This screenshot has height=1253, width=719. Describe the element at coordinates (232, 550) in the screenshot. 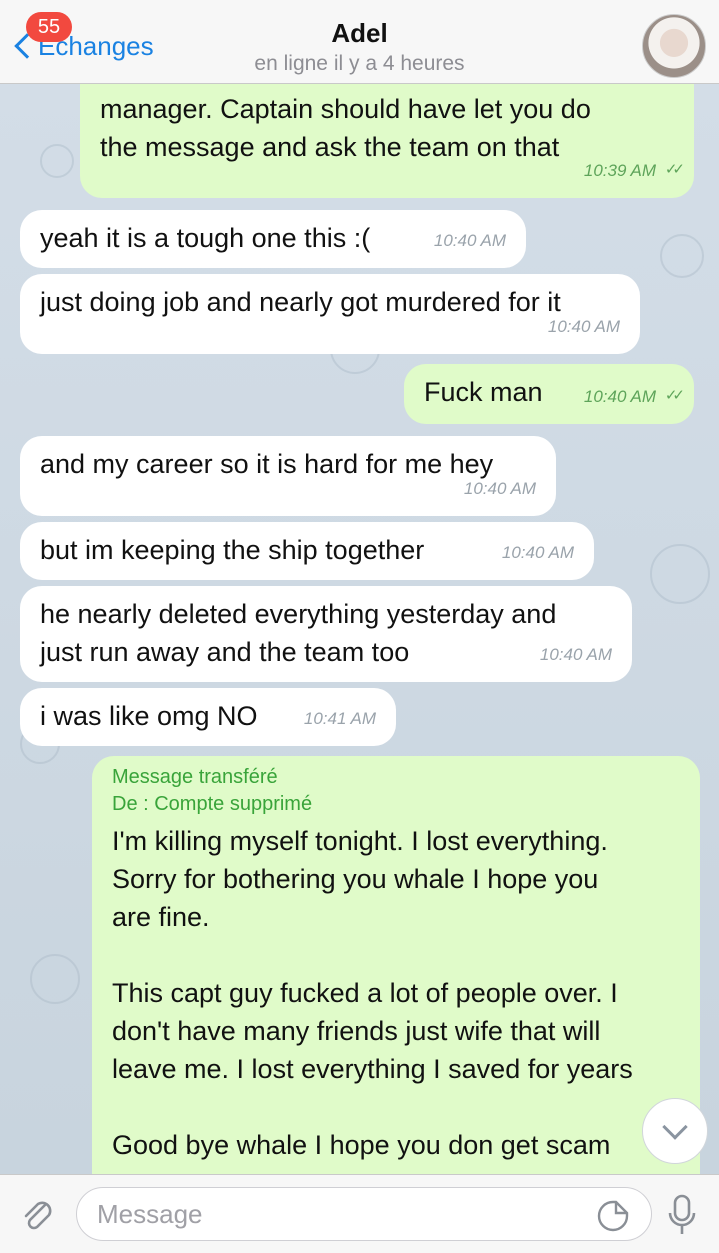

I see `message-text: but im keeping the ship together` at that location.